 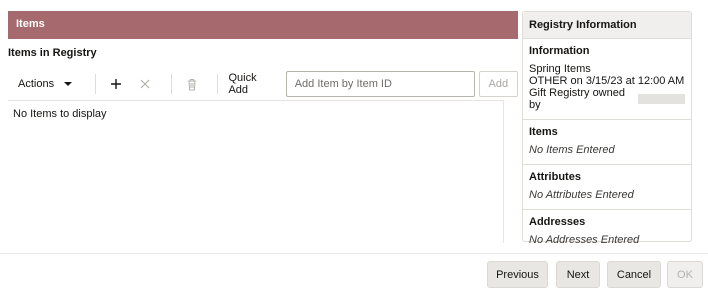 What do you see at coordinates (572, 150) in the screenshot?
I see `items-value: No Items Entered` at bounding box center [572, 150].